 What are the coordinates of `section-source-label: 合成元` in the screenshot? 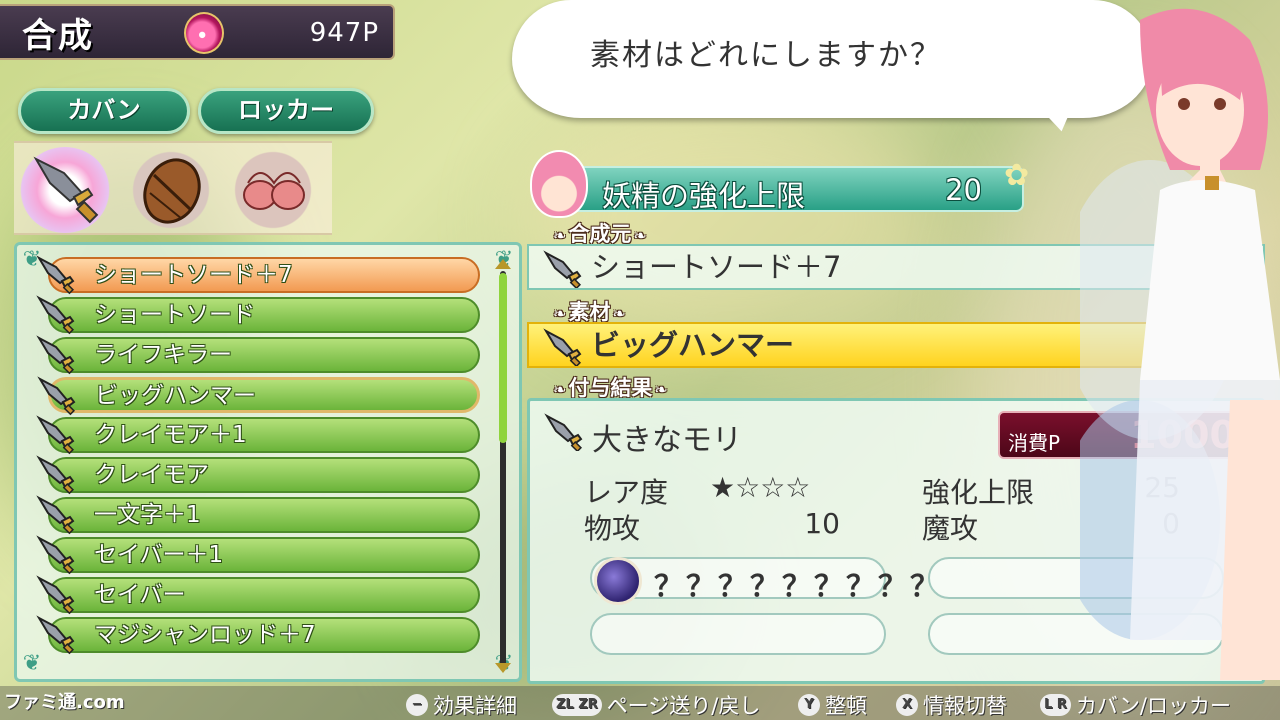 It's located at (600, 232).